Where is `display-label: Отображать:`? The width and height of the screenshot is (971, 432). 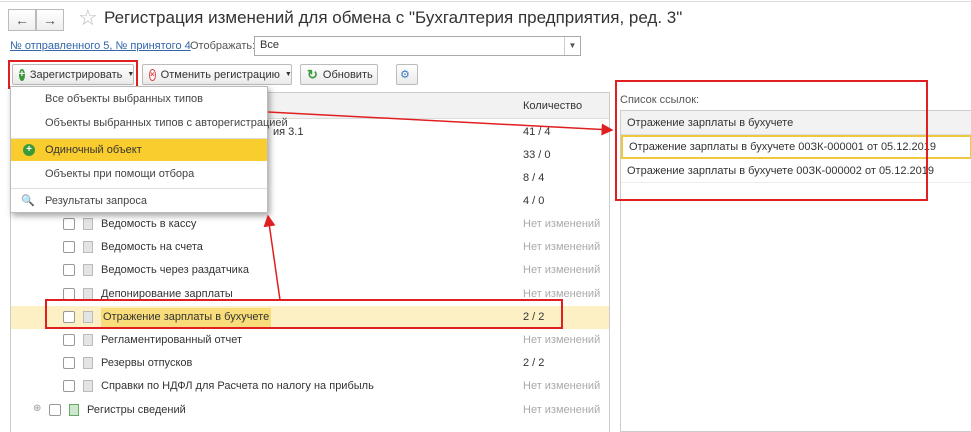 display-label: Отображать: is located at coordinates (223, 46).